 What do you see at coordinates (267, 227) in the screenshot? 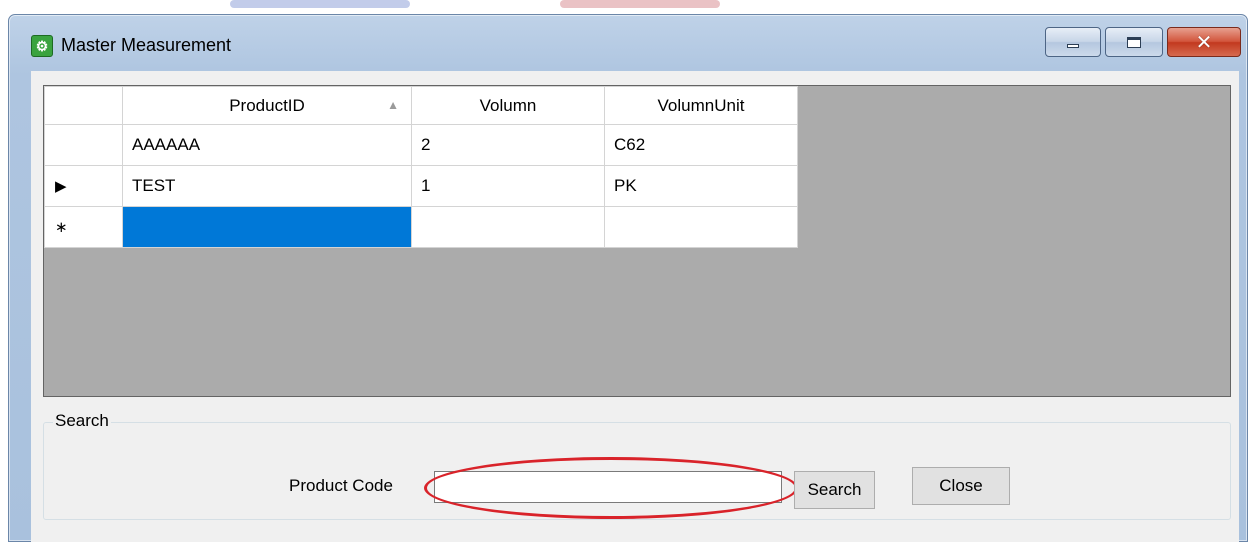
I see `cell-productid-selected` at bounding box center [267, 227].